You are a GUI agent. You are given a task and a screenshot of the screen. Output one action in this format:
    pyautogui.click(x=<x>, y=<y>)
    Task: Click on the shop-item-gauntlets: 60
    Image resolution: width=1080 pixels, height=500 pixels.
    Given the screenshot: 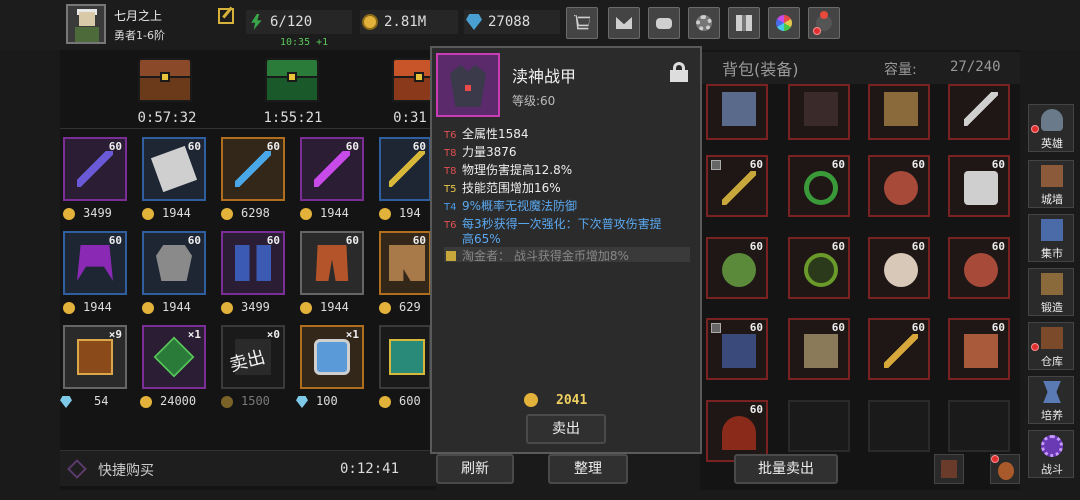 What is the action you would take?
    pyautogui.click(x=253, y=263)
    